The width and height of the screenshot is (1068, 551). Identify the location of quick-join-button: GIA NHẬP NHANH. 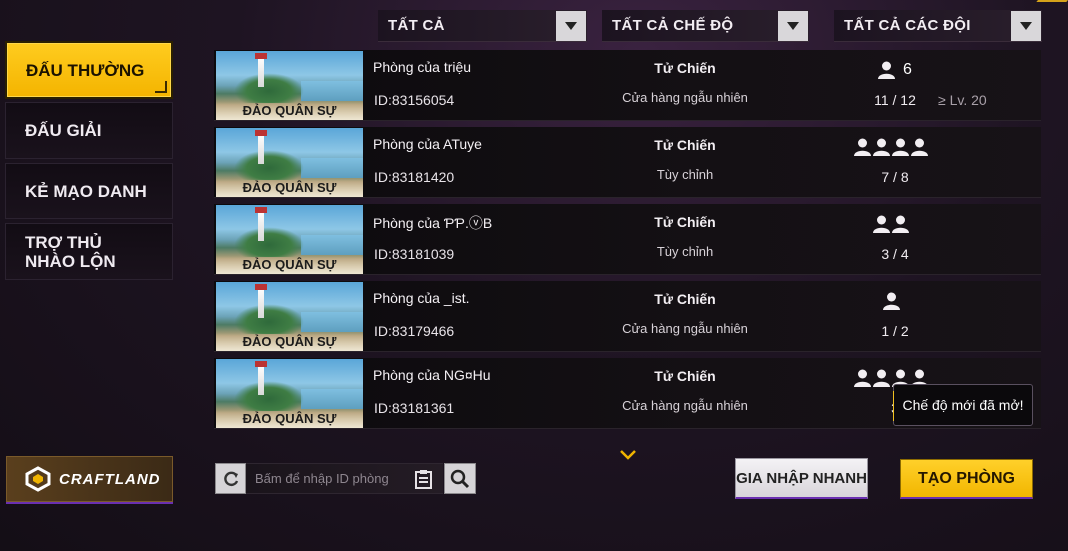
(801, 478).